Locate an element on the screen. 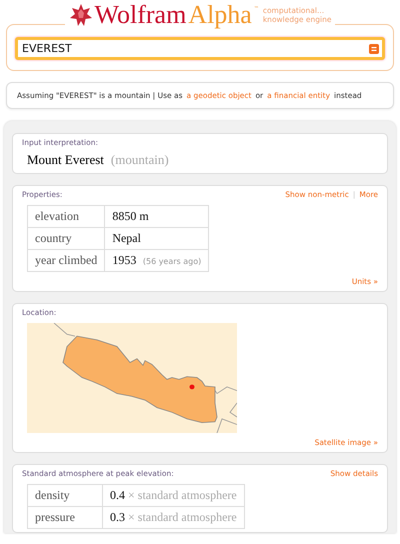  interpretation-type: (mountain) is located at coordinates (139, 160).